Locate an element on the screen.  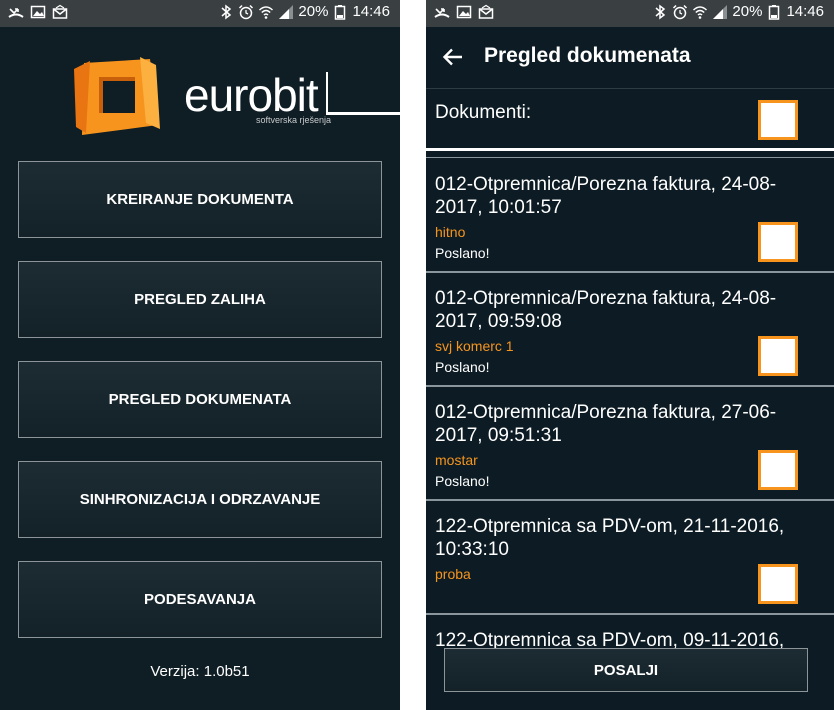
app-bar: Pregled dokumenata is located at coordinates (630, 57).